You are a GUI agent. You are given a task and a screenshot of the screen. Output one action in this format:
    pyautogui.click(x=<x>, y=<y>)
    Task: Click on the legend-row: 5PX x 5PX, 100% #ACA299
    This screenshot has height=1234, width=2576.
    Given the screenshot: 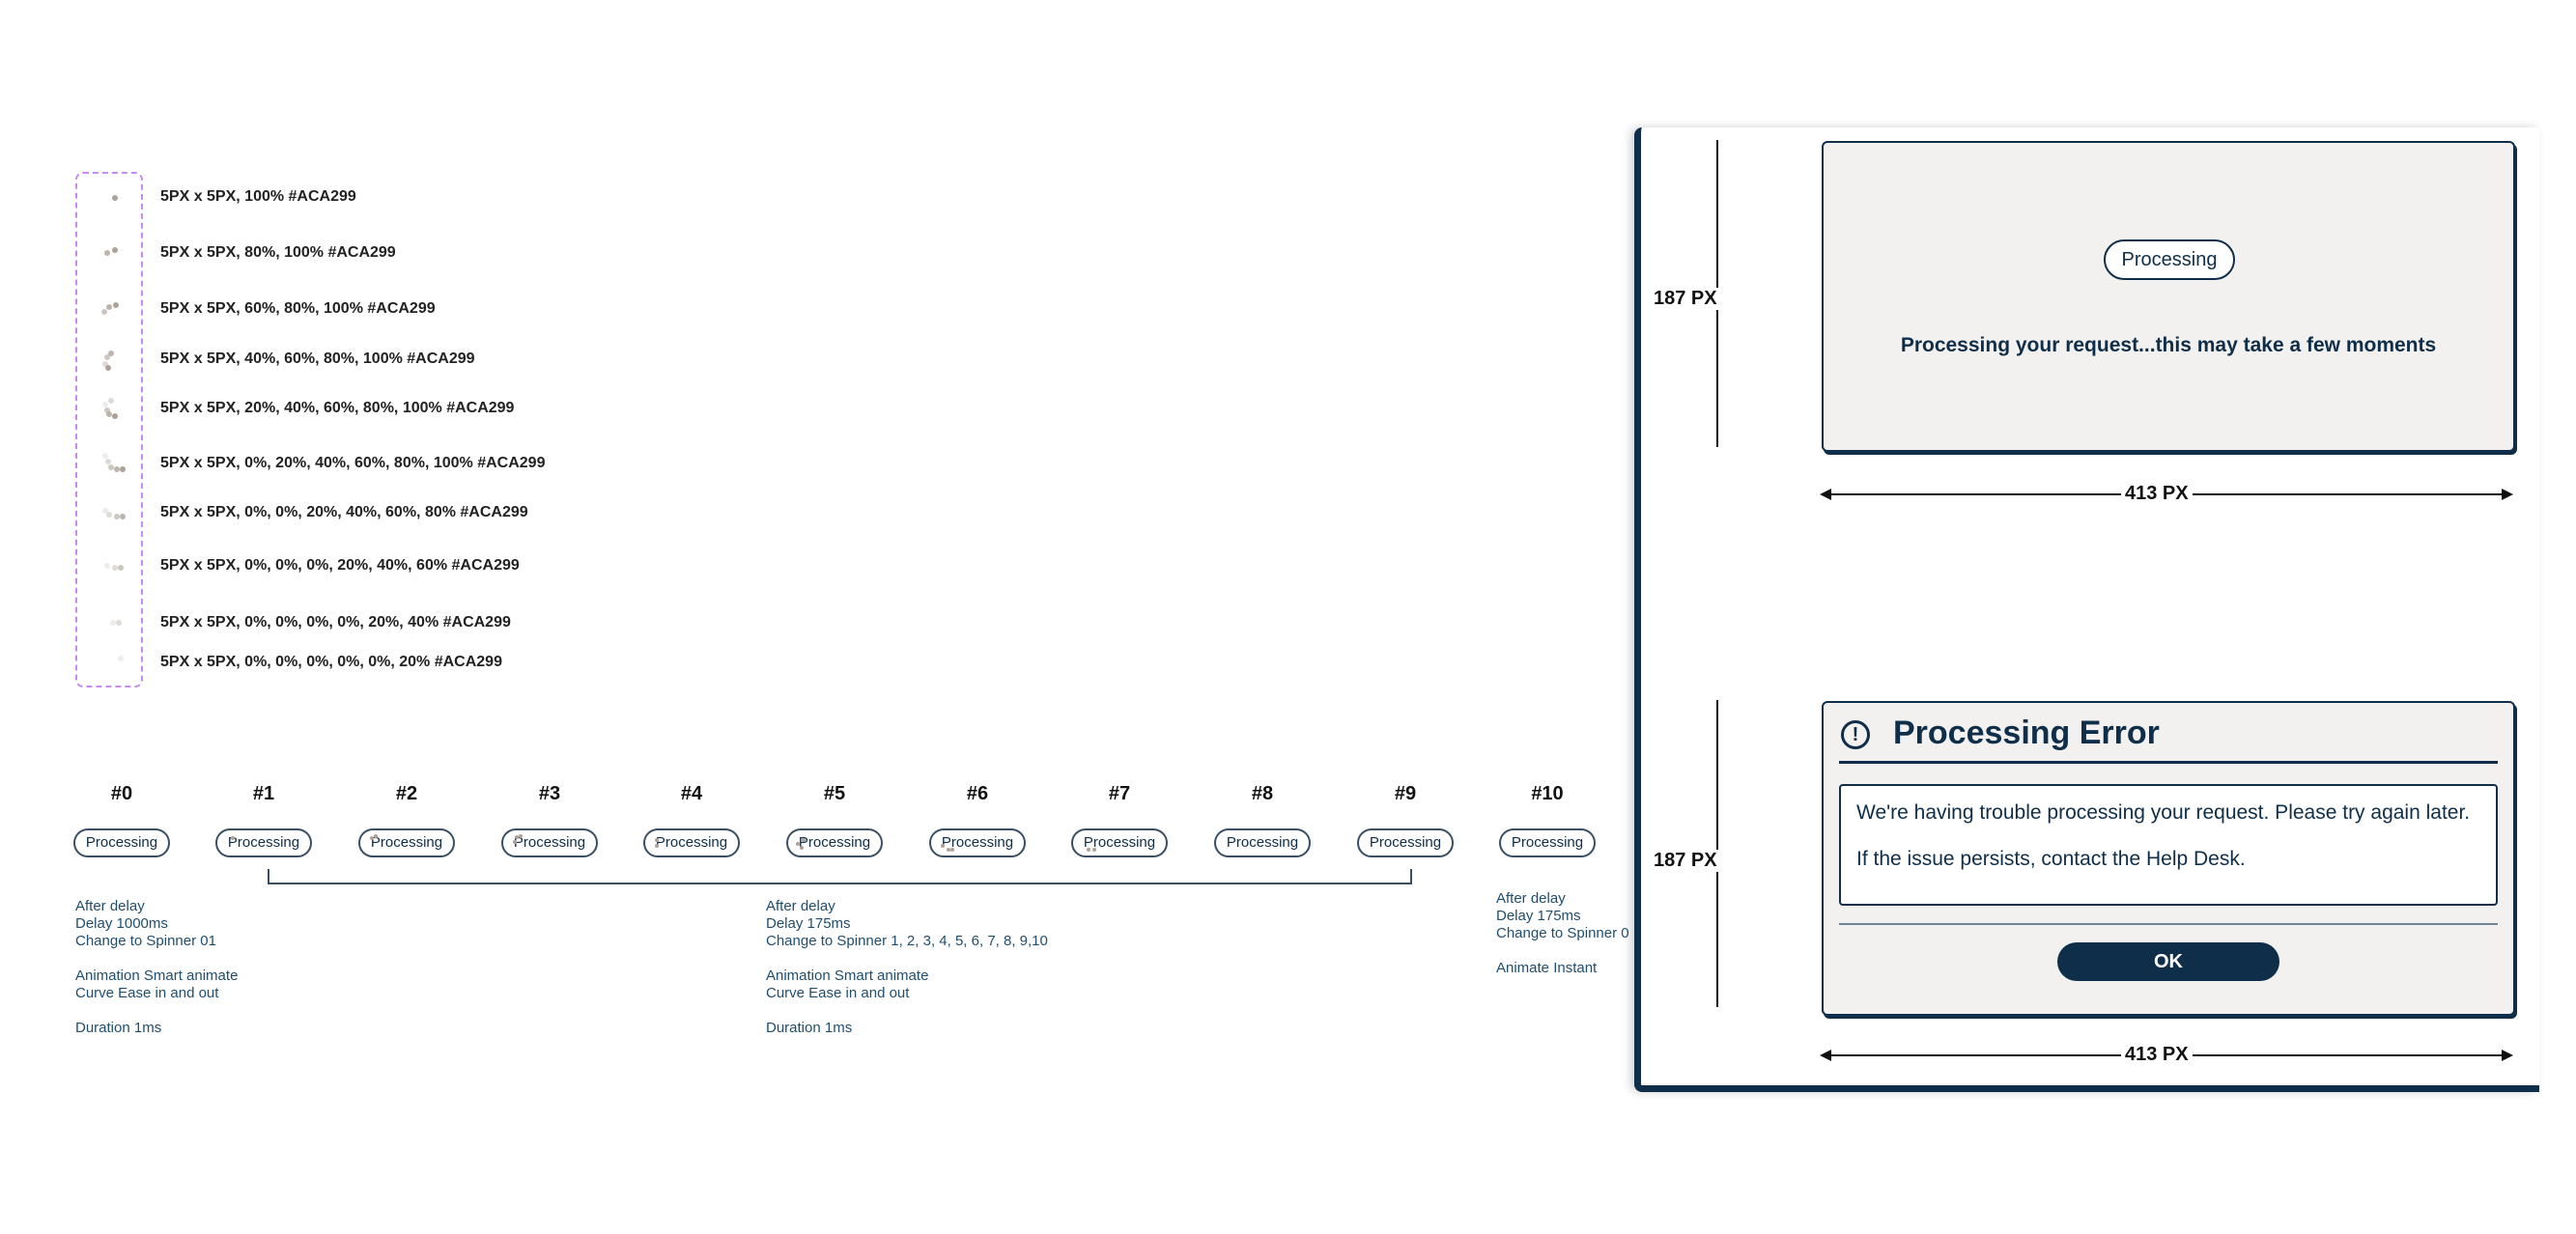 What is the action you would take?
    pyautogui.click(x=365, y=197)
    